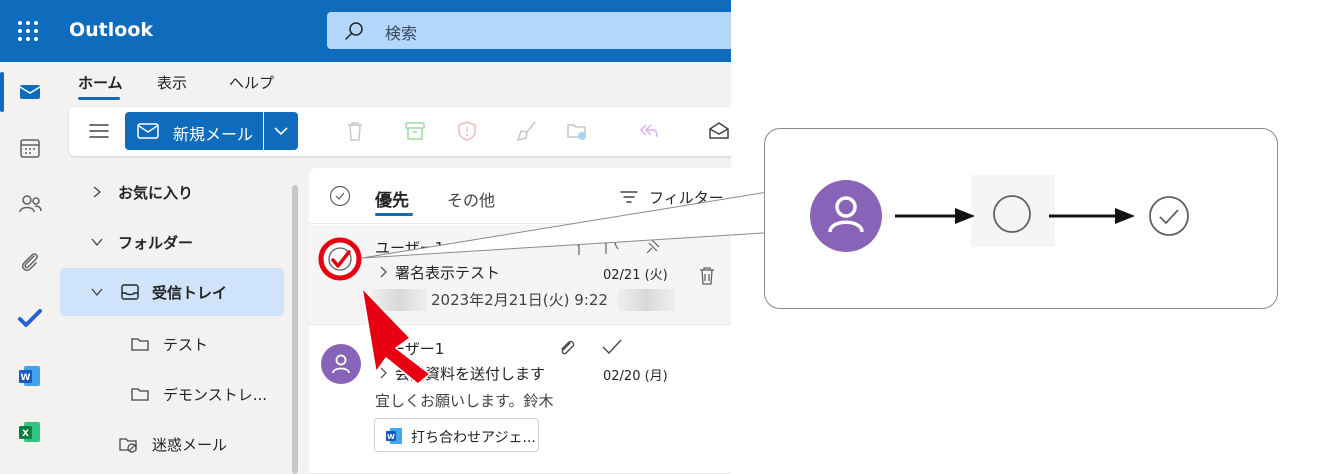  Describe the element at coordinates (612, 347) in the screenshot. I see `checkmark-icon` at that location.